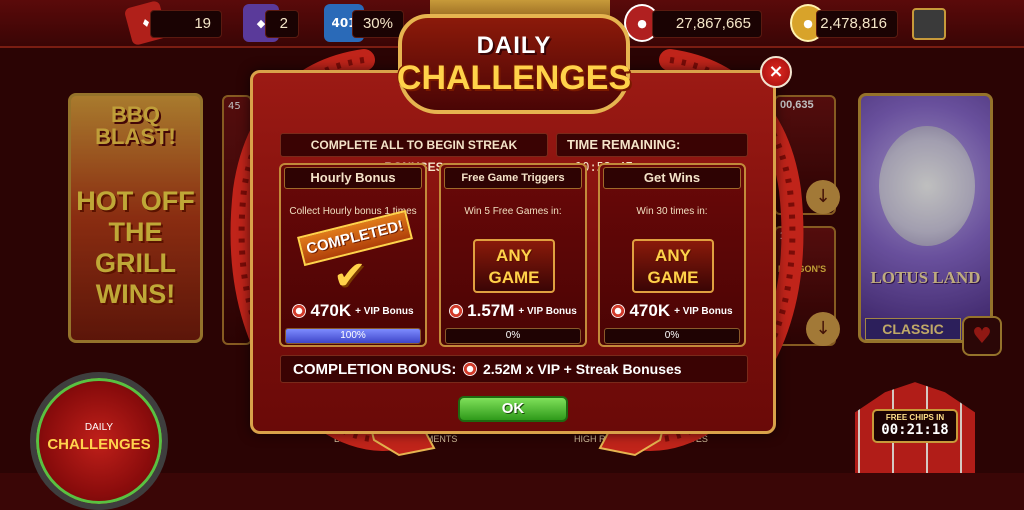 Image resolution: width=1024 pixels, height=510 pixels. I want to click on challenge-title: Free Game Triggers, so click(513, 178).